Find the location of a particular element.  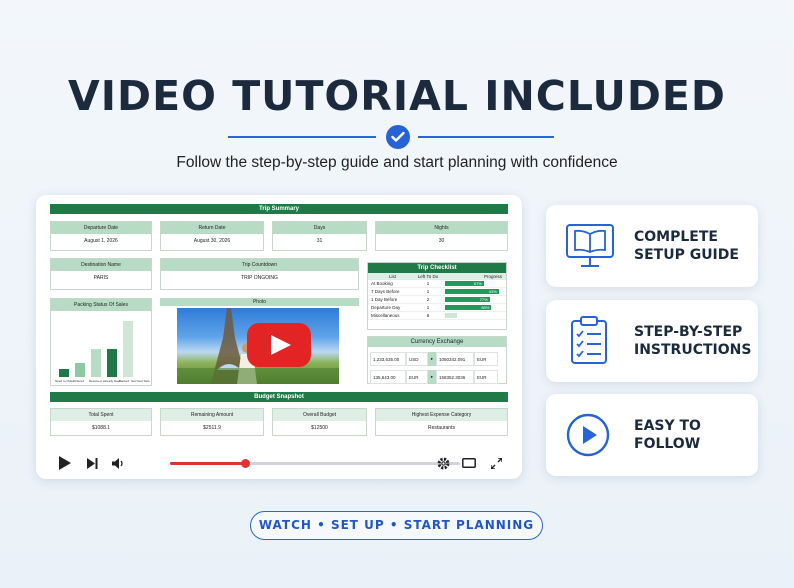

checklist-progress-bar: 67% is located at coordinates (464, 283).